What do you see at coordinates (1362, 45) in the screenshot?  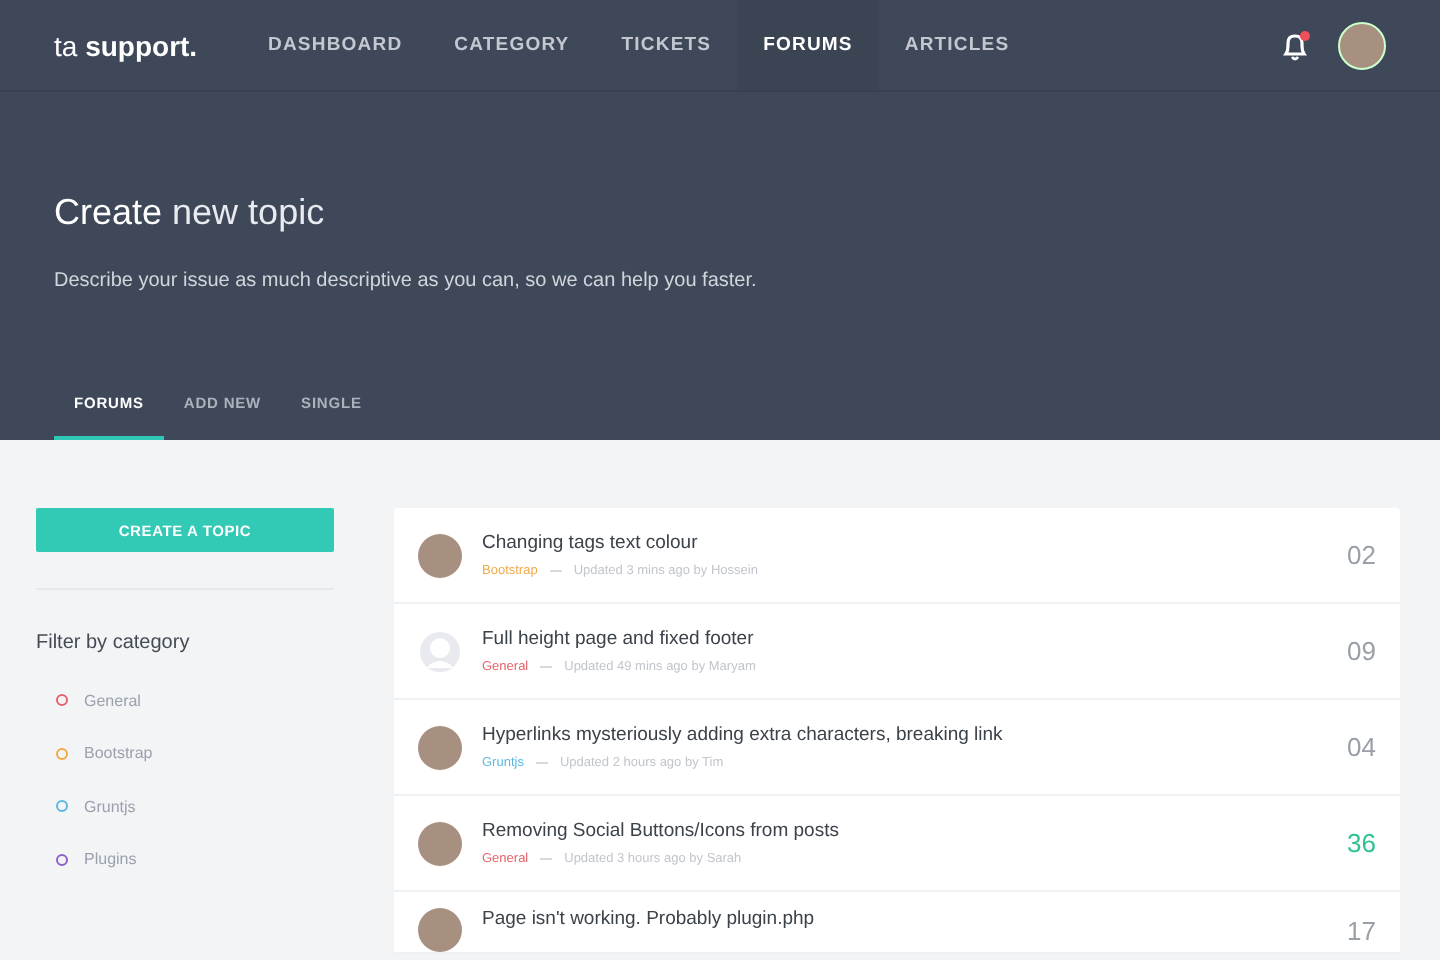 I see `user-avatar` at bounding box center [1362, 45].